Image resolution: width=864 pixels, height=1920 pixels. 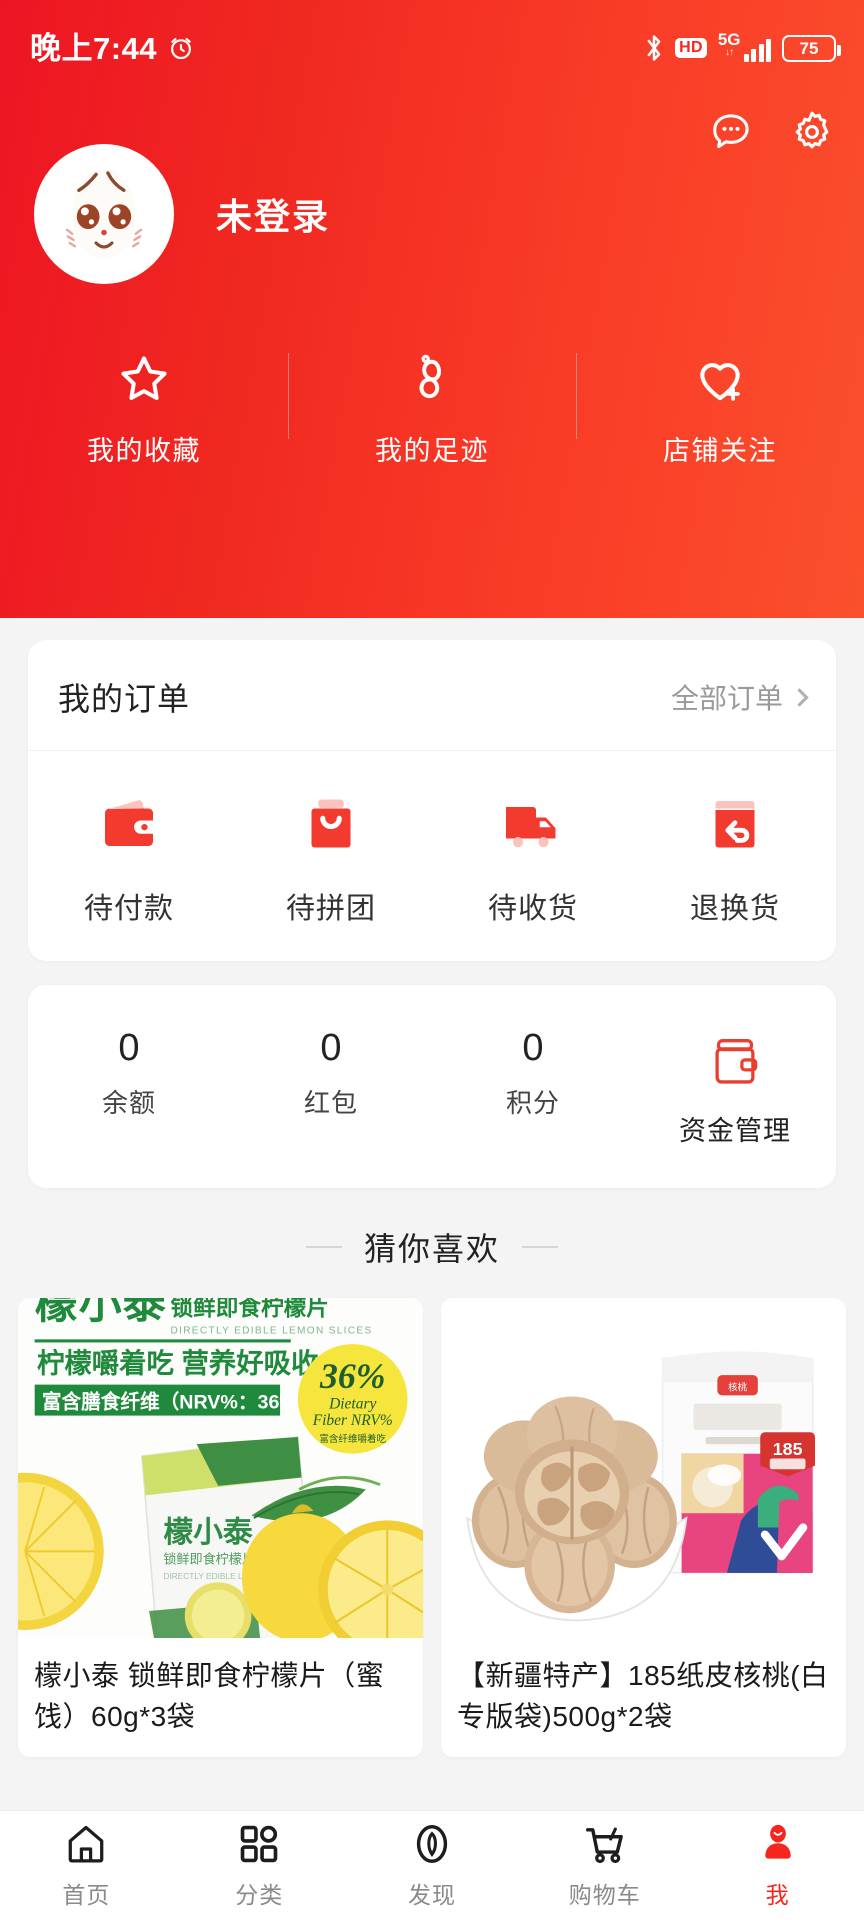 I want to click on hd-icon: HD, so click(x=691, y=48).